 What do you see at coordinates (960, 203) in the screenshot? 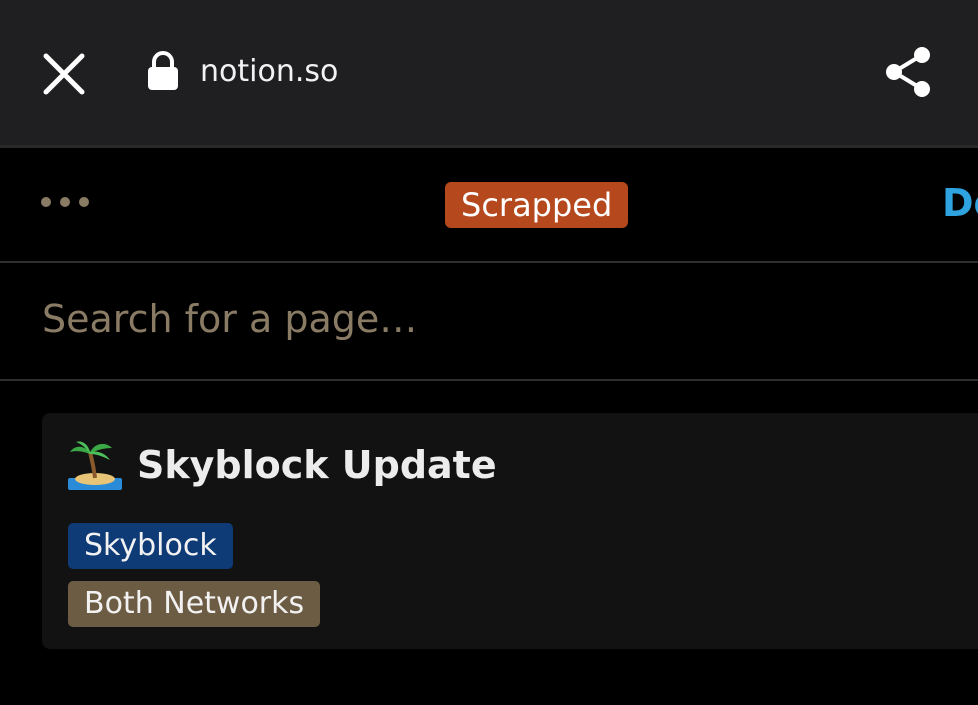
I see `done-button: Do` at bounding box center [960, 203].